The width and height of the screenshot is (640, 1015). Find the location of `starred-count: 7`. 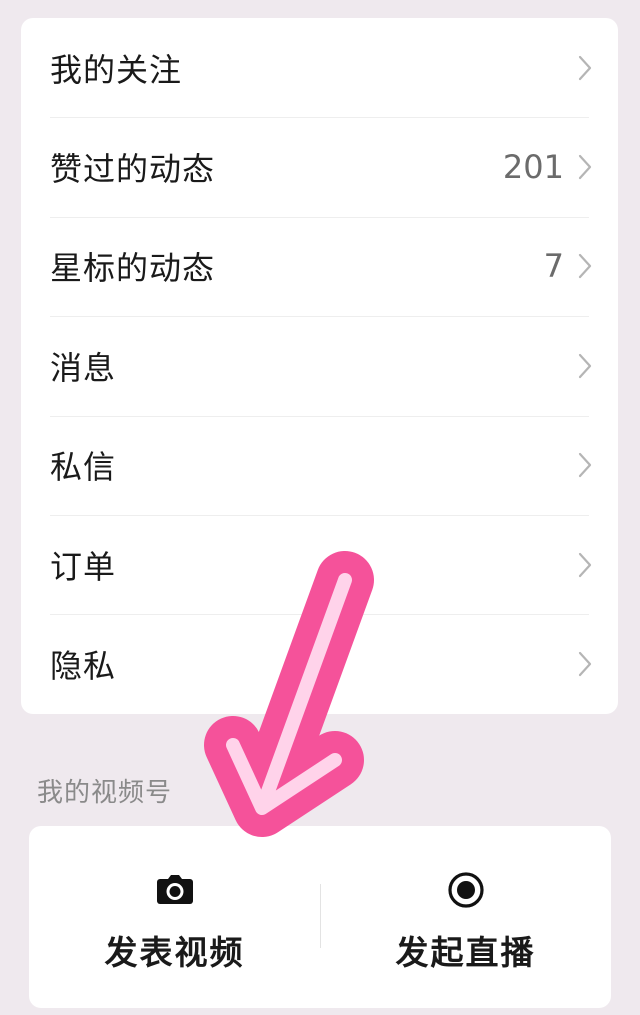

starred-count: 7 is located at coordinates (553, 266).